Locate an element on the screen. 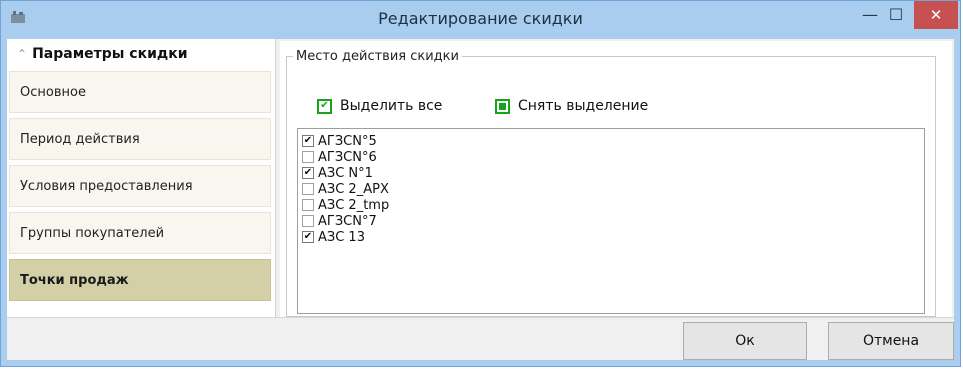 This screenshot has width=963, height=369. deselect-all-button: Снять выделение is located at coordinates (571, 106).